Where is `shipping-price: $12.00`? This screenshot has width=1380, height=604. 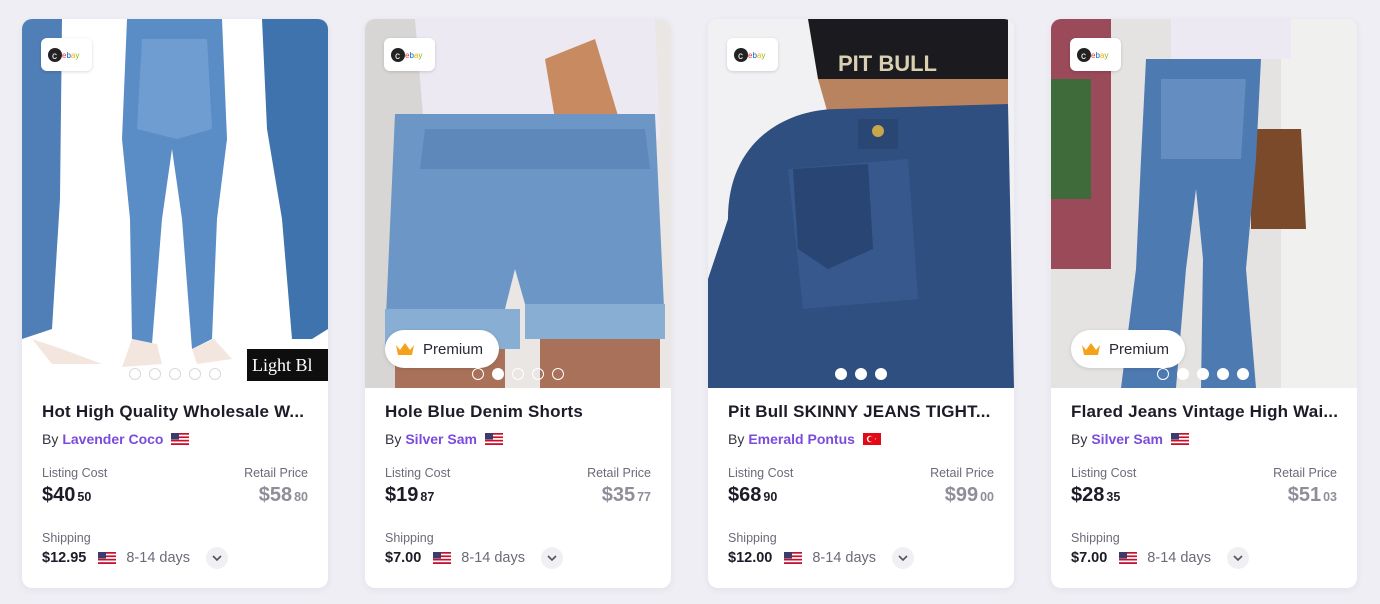
shipping-price: $12.00 is located at coordinates (750, 558).